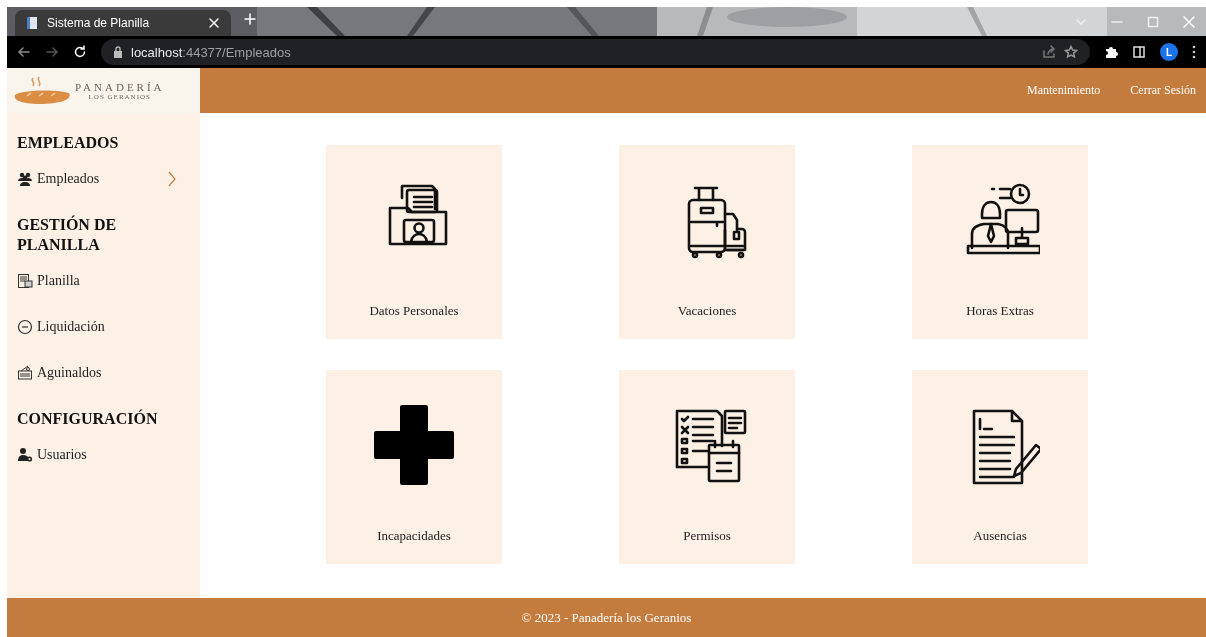  Describe the element at coordinates (97, 373) in the screenshot. I see `sidebar-link: Aguinaldos` at that location.